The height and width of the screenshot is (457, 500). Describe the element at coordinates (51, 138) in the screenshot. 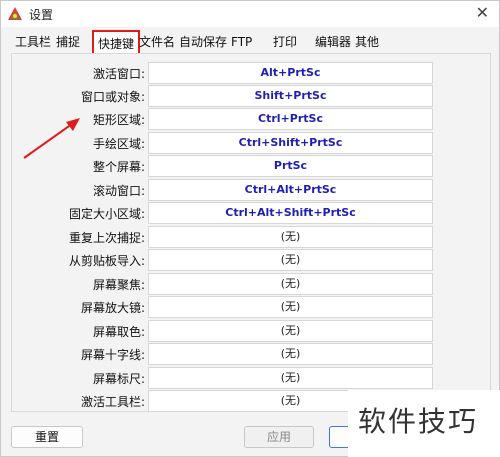

I see `annotation-arrow-icon` at that location.